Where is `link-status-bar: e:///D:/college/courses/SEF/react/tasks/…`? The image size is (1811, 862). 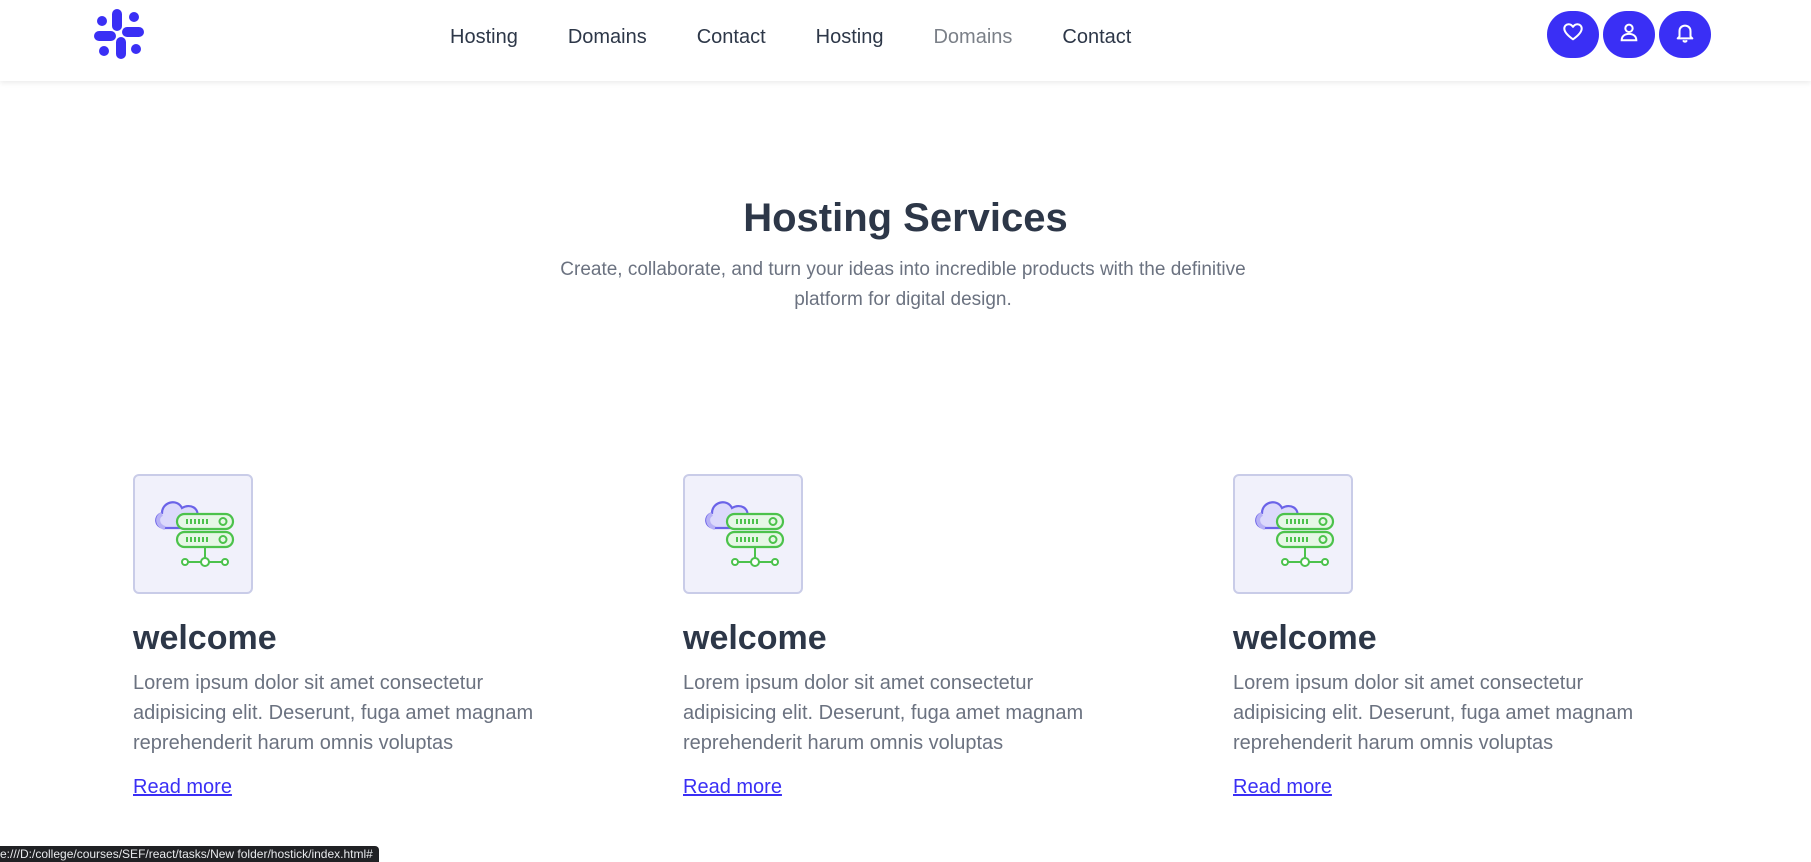
link-status-bar: e:///D:/college/courses/SEF/react/tasks/… is located at coordinates (189, 854).